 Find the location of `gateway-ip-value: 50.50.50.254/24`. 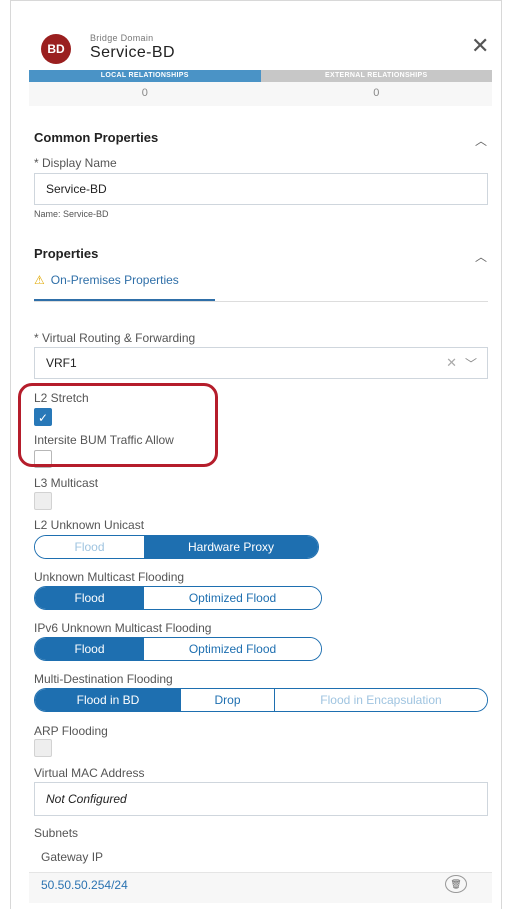

gateway-ip-value: 50.50.50.254/24 is located at coordinates (84, 885).